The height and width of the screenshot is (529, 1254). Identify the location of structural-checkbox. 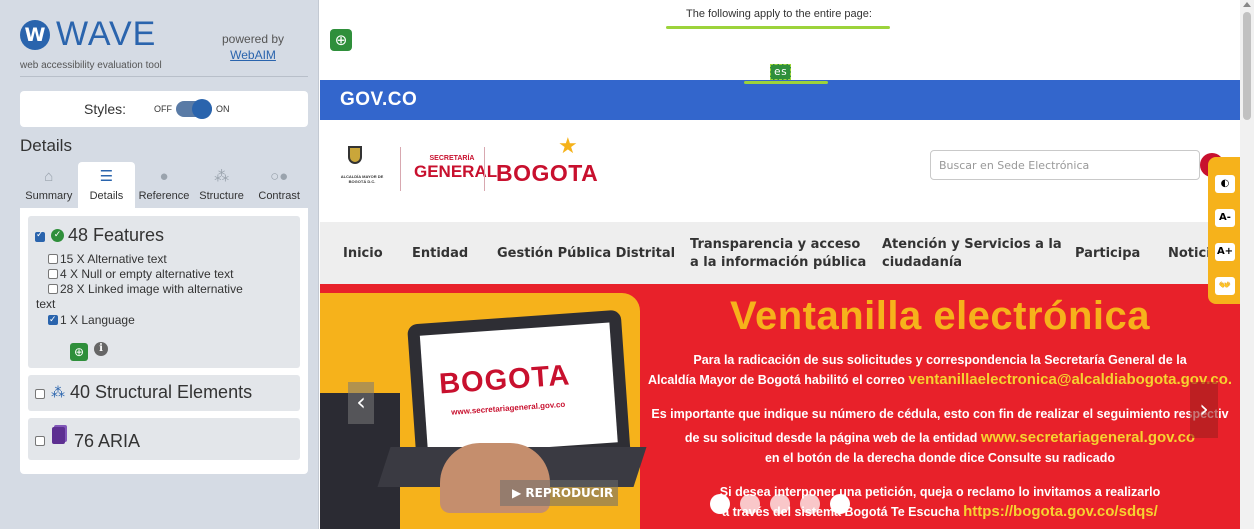
(40, 394).